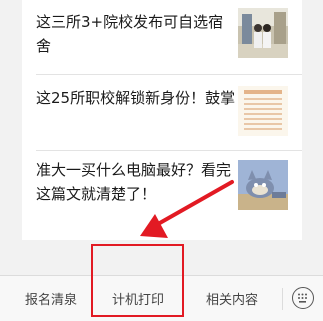  I want to click on menu-item-label: 报名清泉, so click(50, 300).